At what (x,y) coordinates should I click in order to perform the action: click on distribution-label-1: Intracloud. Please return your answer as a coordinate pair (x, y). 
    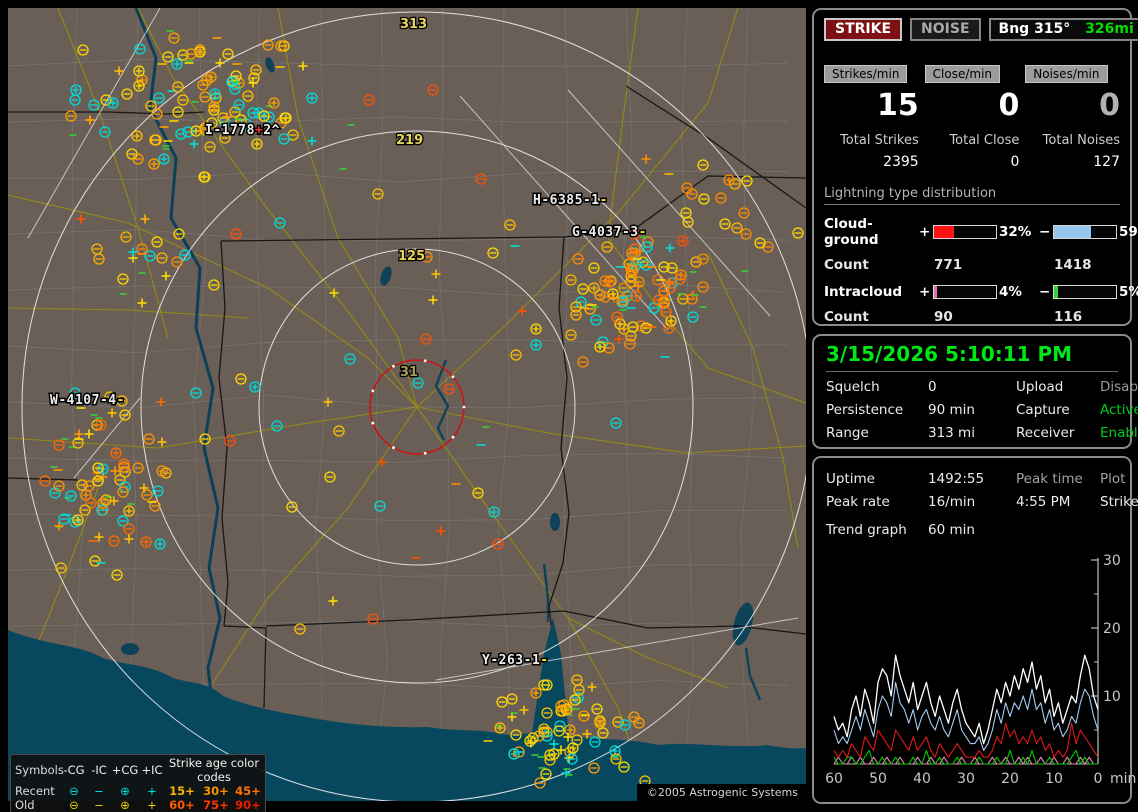
    Looking at the image, I should click on (863, 292).